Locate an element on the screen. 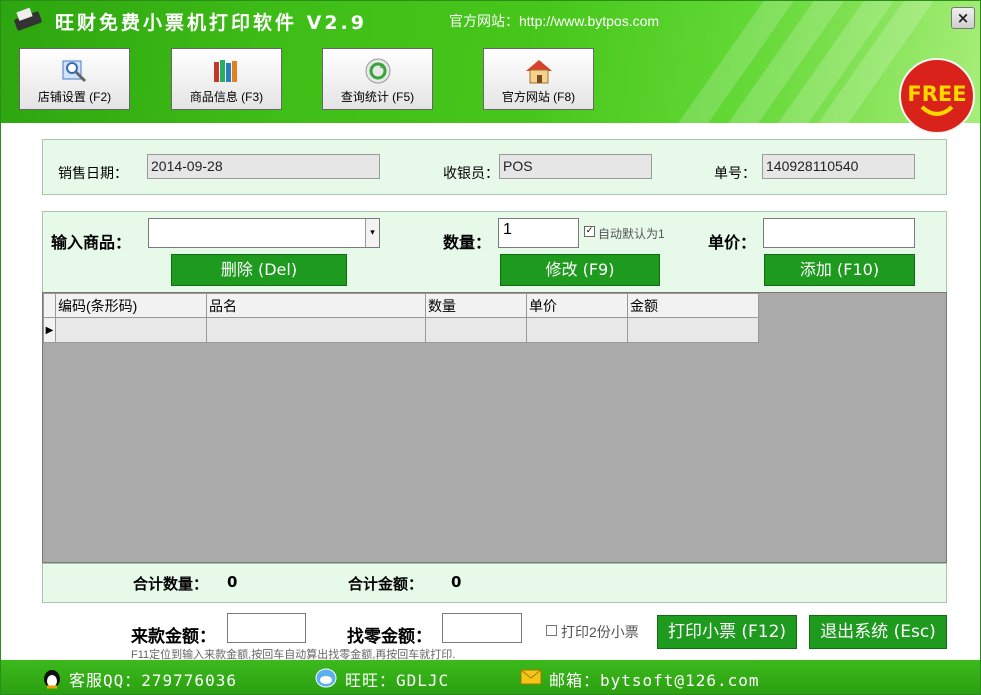 The image size is (981, 695). toolbar-label: 查询统计 (F5) is located at coordinates (377, 97).